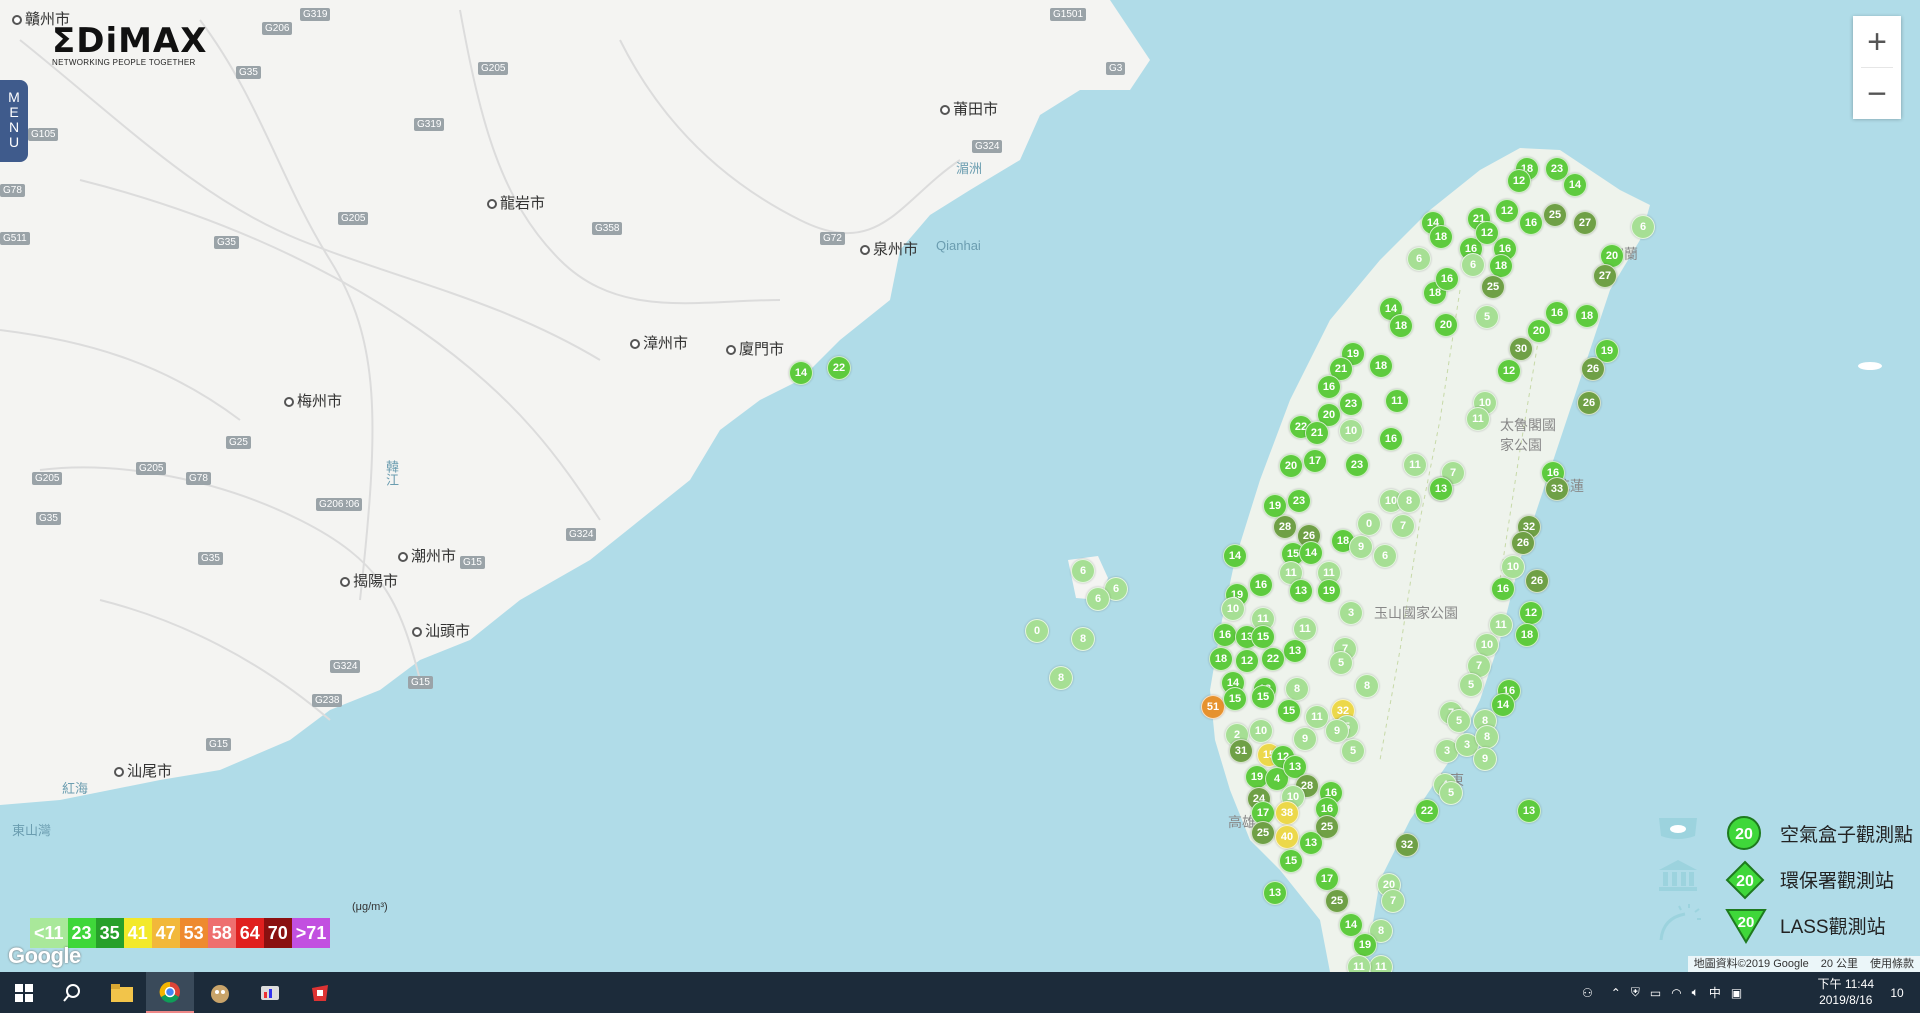 The image size is (1920, 1013). Describe the element at coordinates (1877, 93) in the screenshot. I see `zoom-out-button: −` at that location.